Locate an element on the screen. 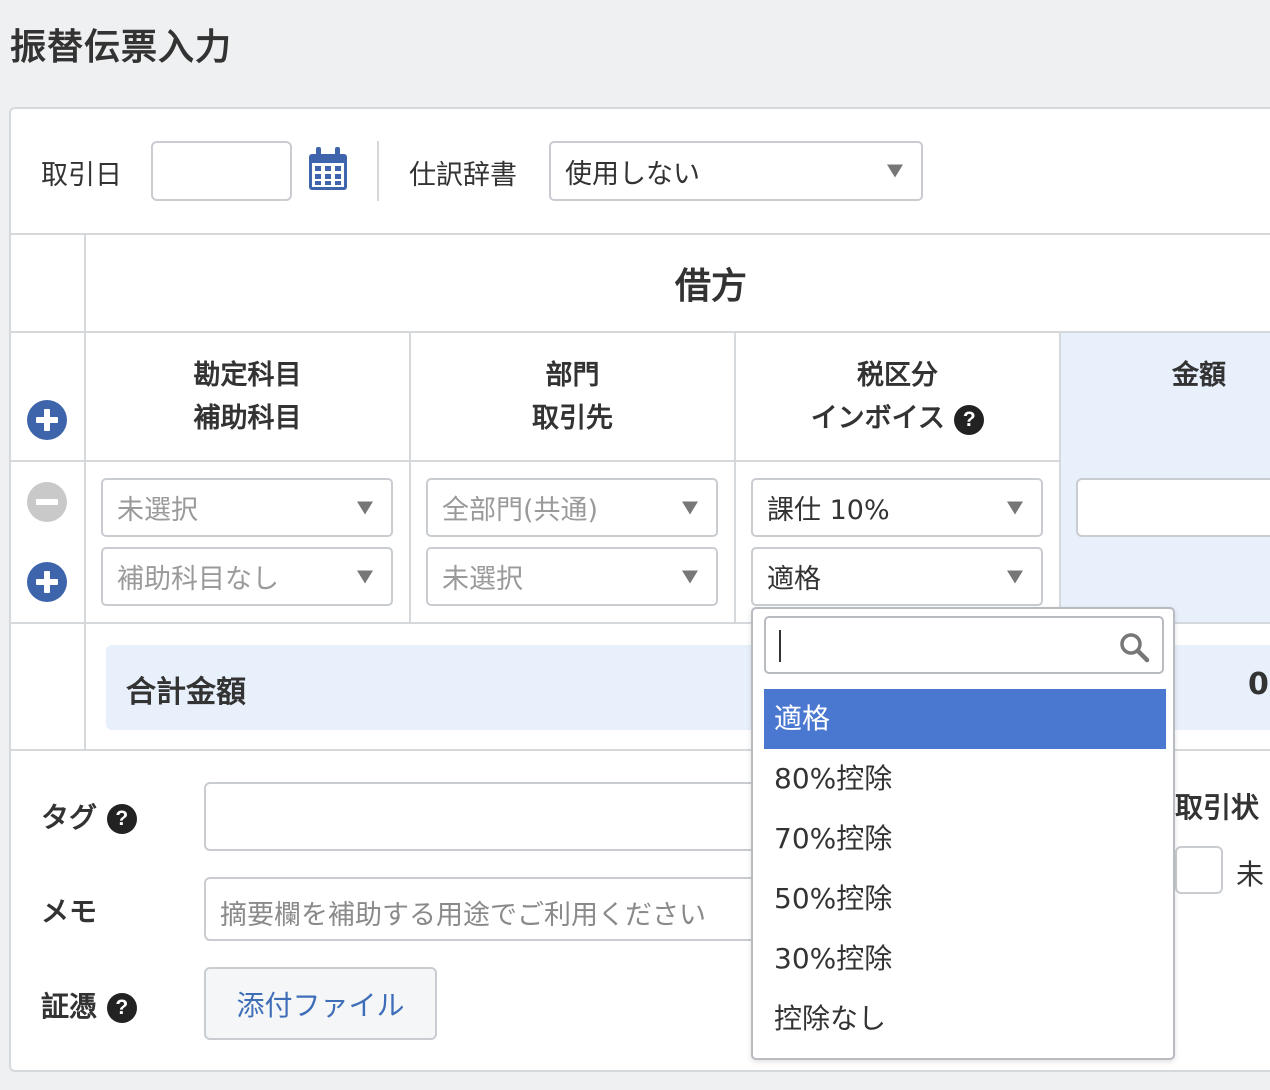 This screenshot has height=1090, width=1270. amount-input is located at coordinates (1173, 507).